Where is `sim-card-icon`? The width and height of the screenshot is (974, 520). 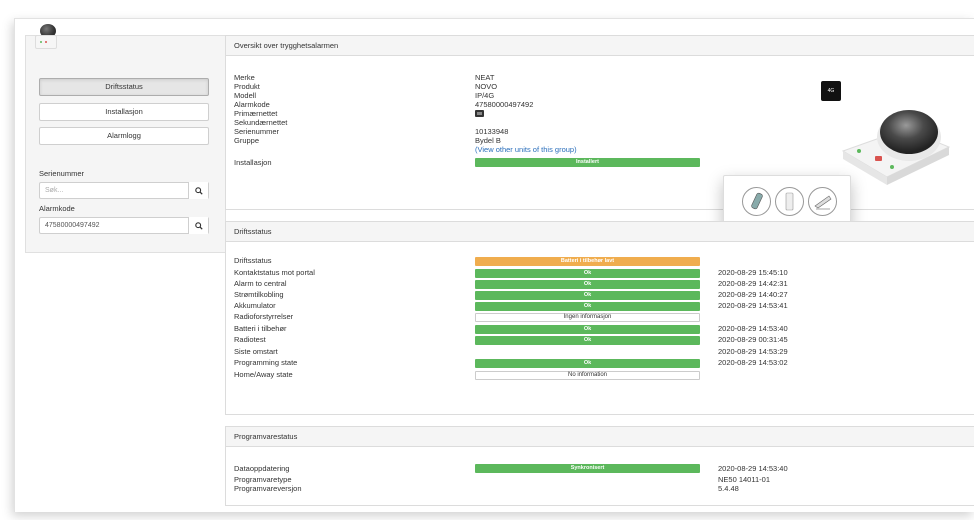 sim-card-icon is located at coordinates (479, 113).